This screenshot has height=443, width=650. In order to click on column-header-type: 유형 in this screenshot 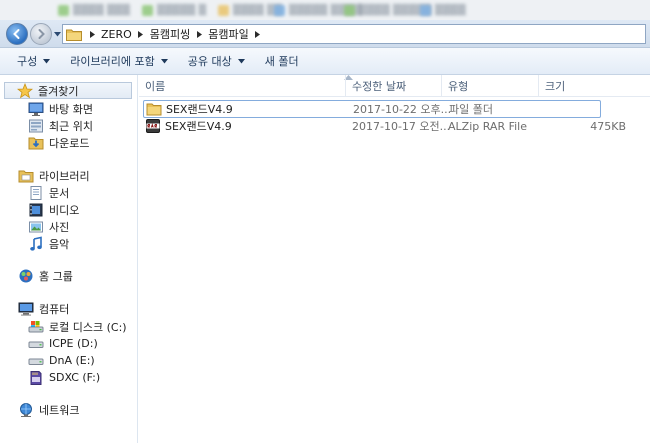, I will do `click(489, 86)`.